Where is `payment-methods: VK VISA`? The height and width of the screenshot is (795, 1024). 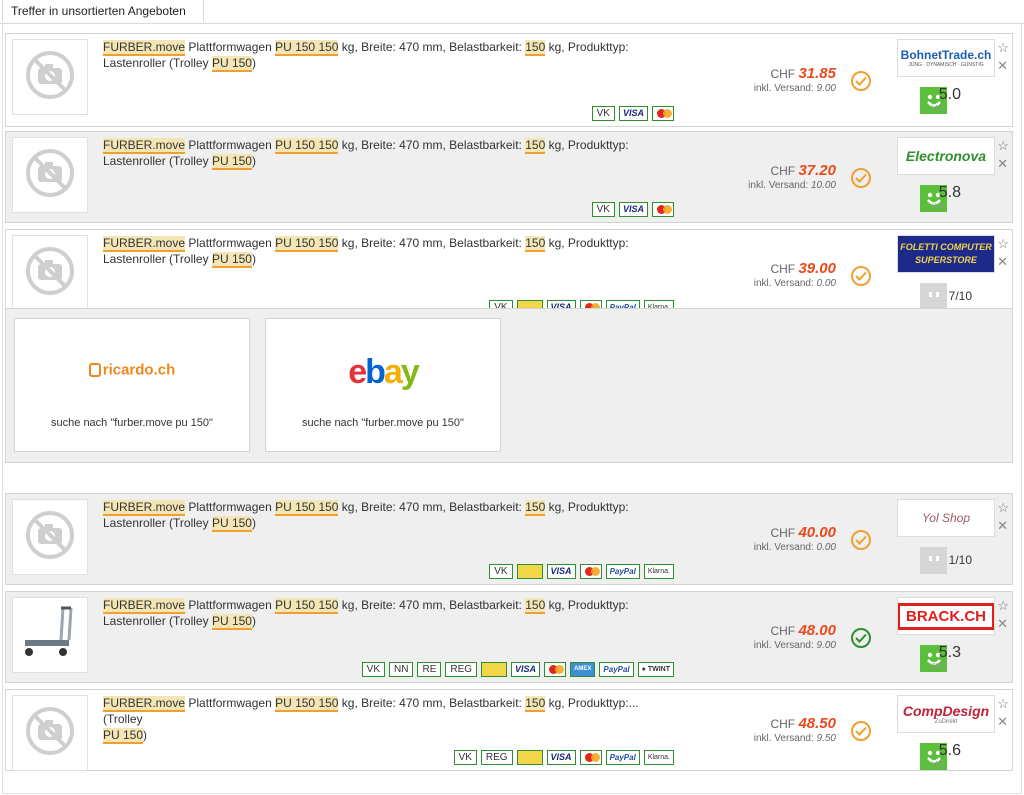
payment-methods: VK VISA is located at coordinates (632, 209).